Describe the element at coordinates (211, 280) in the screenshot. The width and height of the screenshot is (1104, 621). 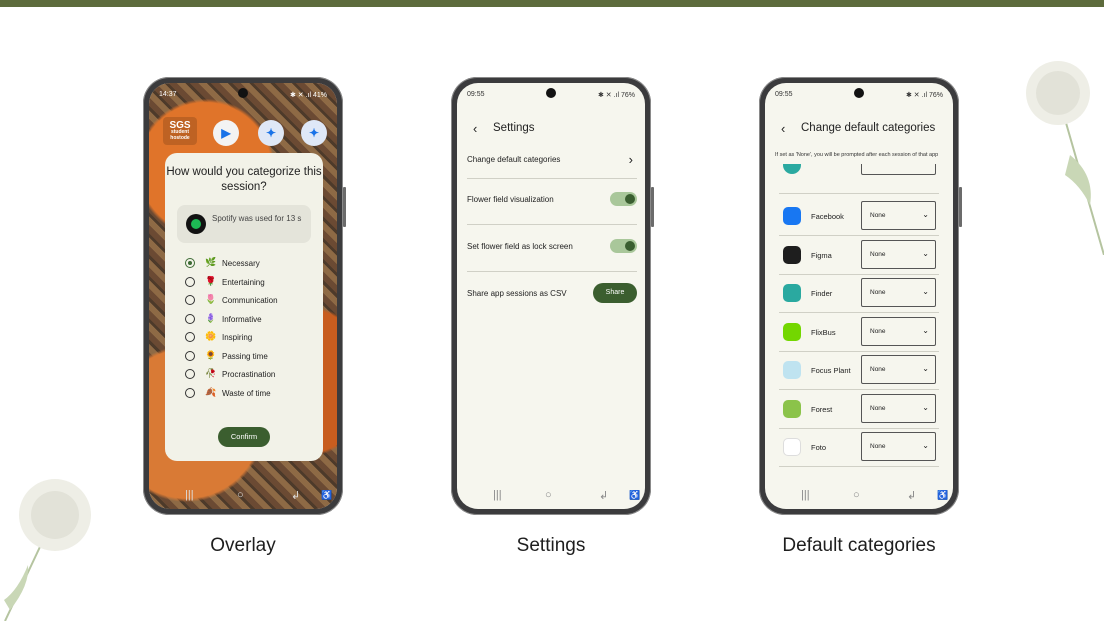
I see `flower-icon: 🌹` at that location.